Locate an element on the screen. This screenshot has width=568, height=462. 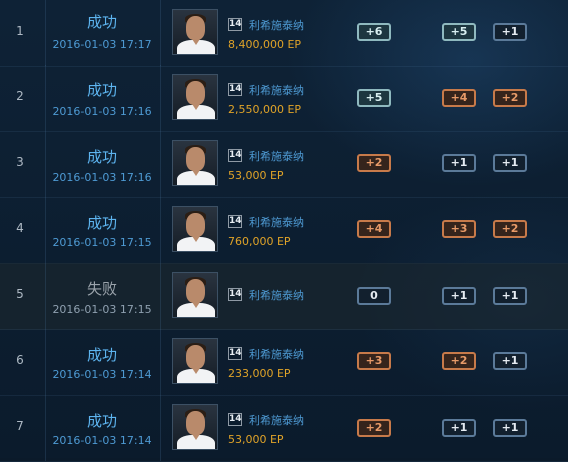
row-index: 3 is located at coordinates (20, 162).